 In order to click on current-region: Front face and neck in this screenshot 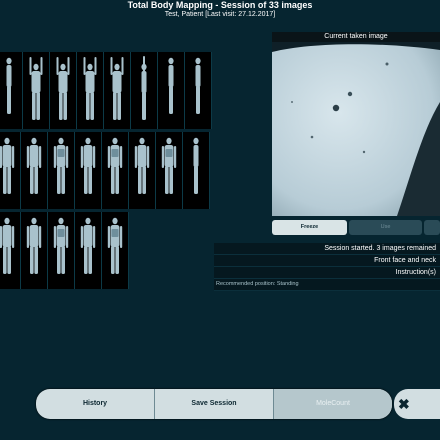, I will do `click(327, 261)`.